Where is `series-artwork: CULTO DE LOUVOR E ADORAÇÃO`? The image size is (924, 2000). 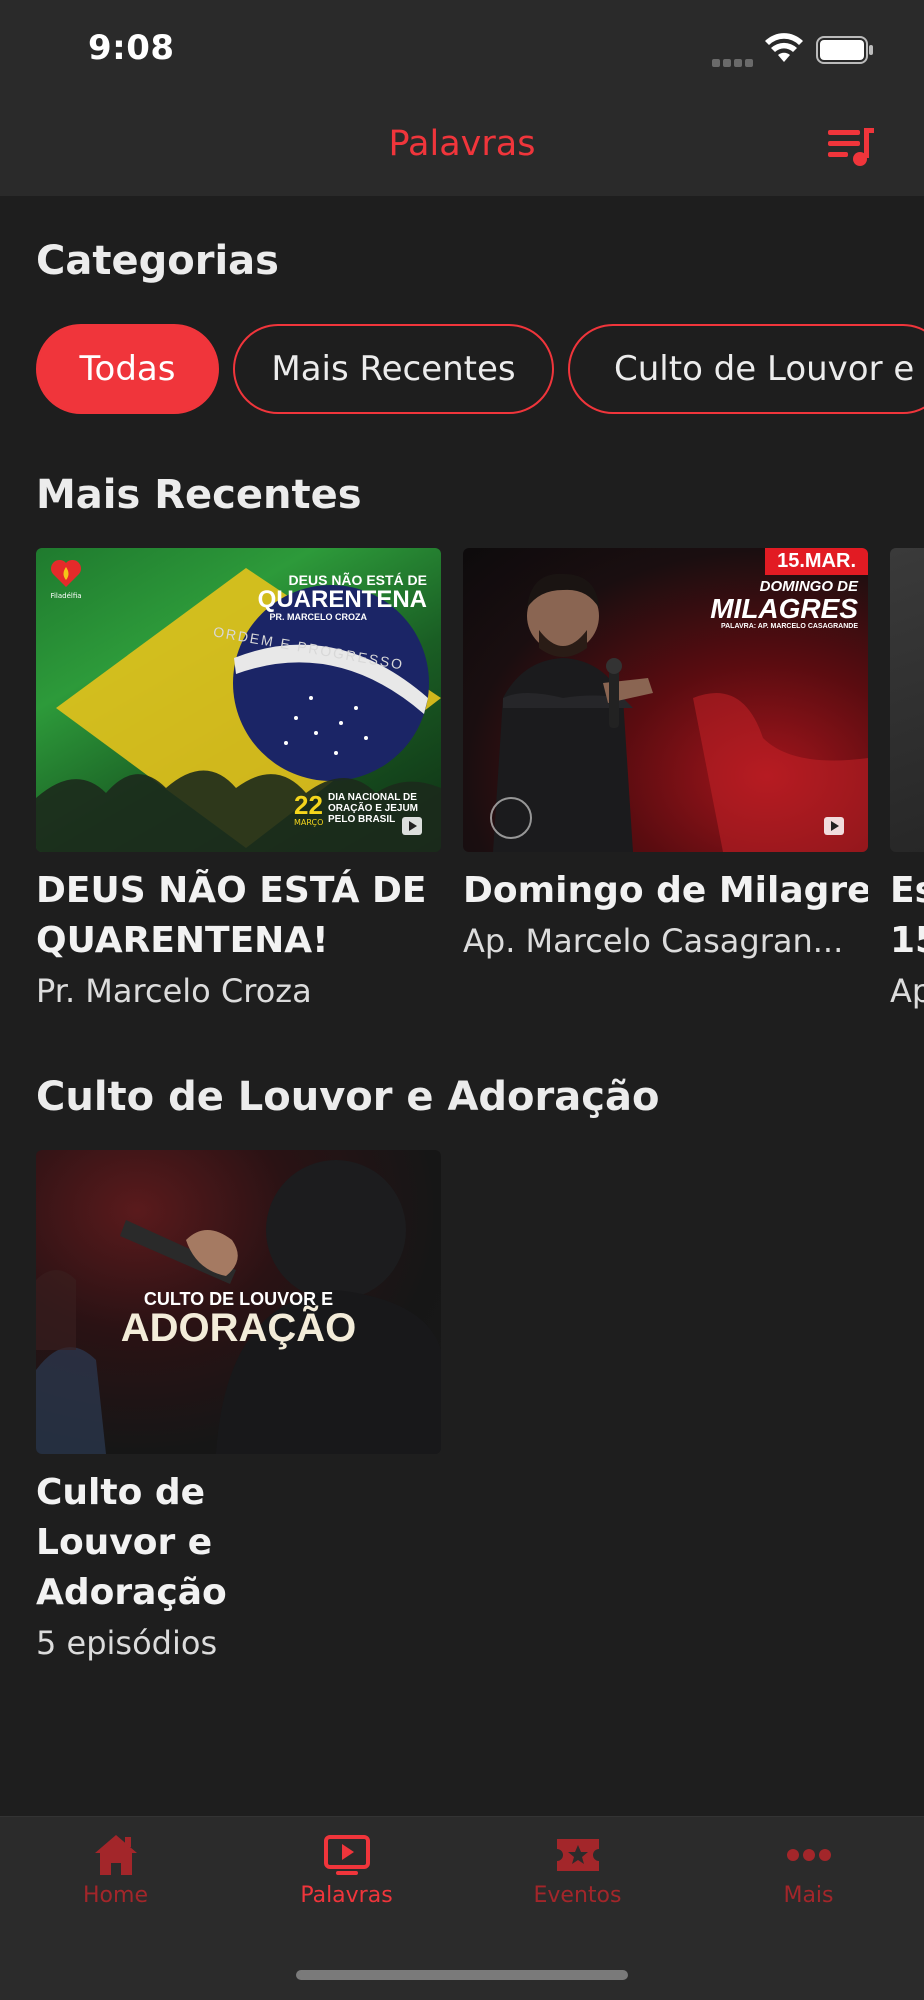
series-artwork: CULTO DE LOUVOR E ADORAÇÃO is located at coordinates (238, 1302).